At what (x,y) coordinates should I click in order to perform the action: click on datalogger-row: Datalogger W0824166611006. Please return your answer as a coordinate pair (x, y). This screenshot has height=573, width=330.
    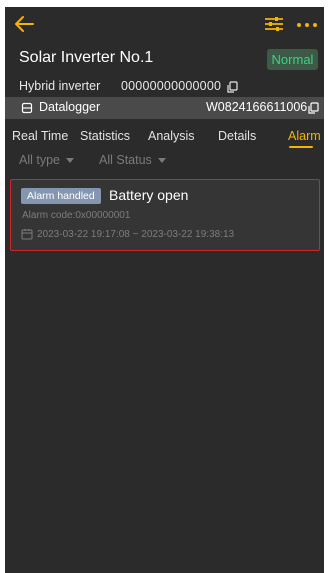
    Looking at the image, I should click on (164, 108).